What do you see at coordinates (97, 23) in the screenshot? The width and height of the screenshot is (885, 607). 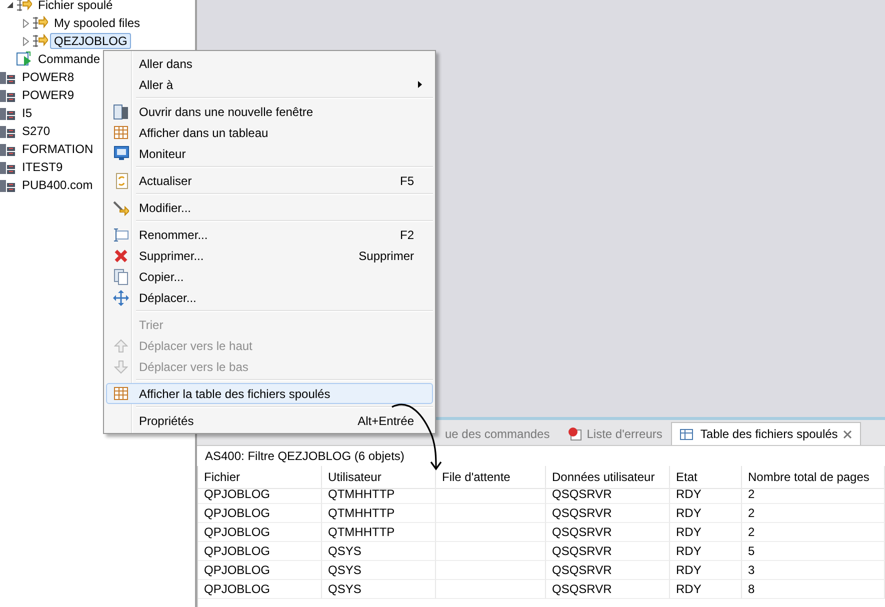 I see `tree-item: My spooled files` at bounding box center [97, 23].